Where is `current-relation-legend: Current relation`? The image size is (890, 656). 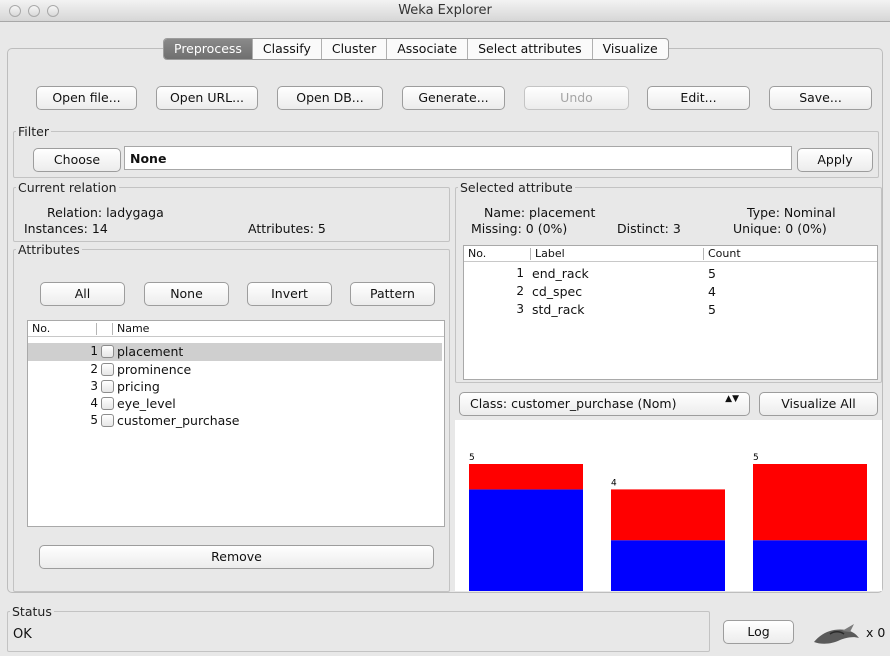
current-relation-legend: Current relation is located at coordinates (67, 187).